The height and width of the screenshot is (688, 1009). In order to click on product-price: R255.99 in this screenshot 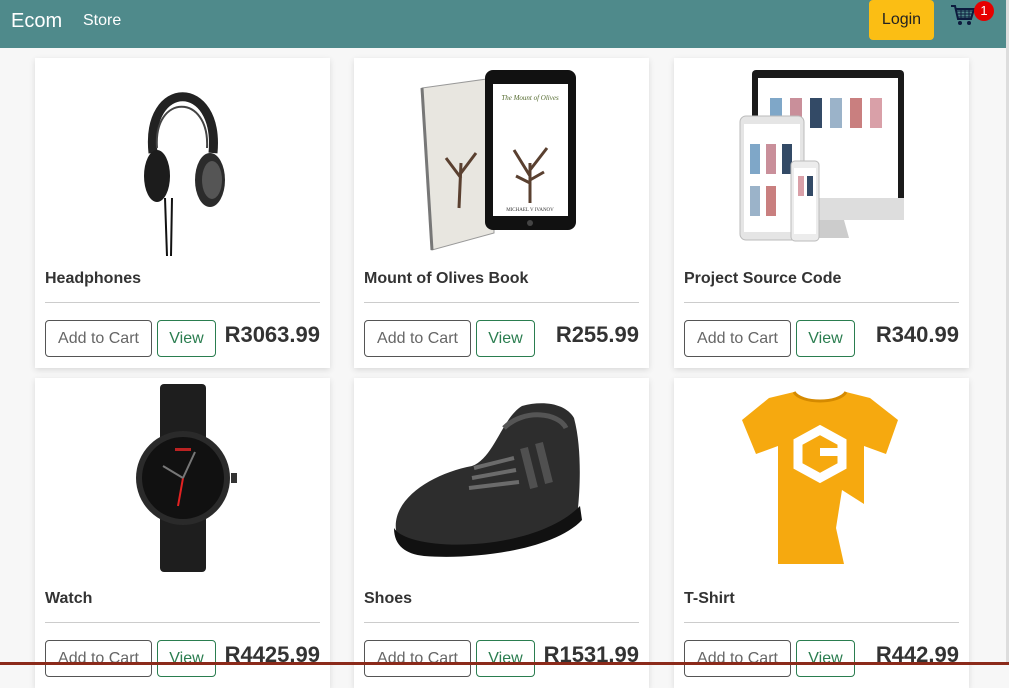, I will do `click(597, 334)`.